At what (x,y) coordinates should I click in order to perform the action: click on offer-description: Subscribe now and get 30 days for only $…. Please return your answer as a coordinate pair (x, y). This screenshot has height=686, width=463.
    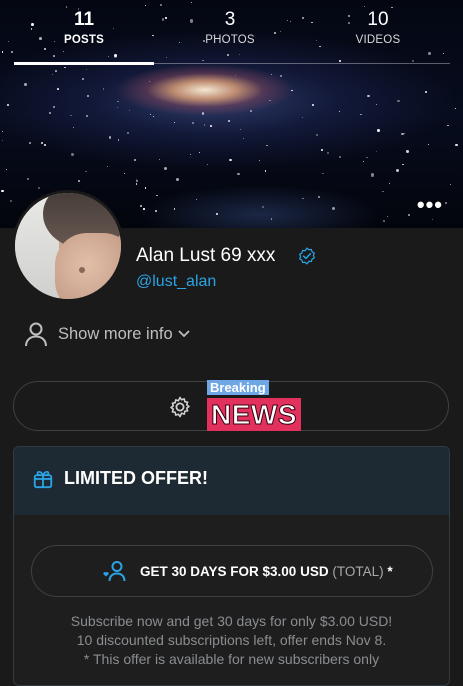
    Looking at the image, I should click on (231, 640).